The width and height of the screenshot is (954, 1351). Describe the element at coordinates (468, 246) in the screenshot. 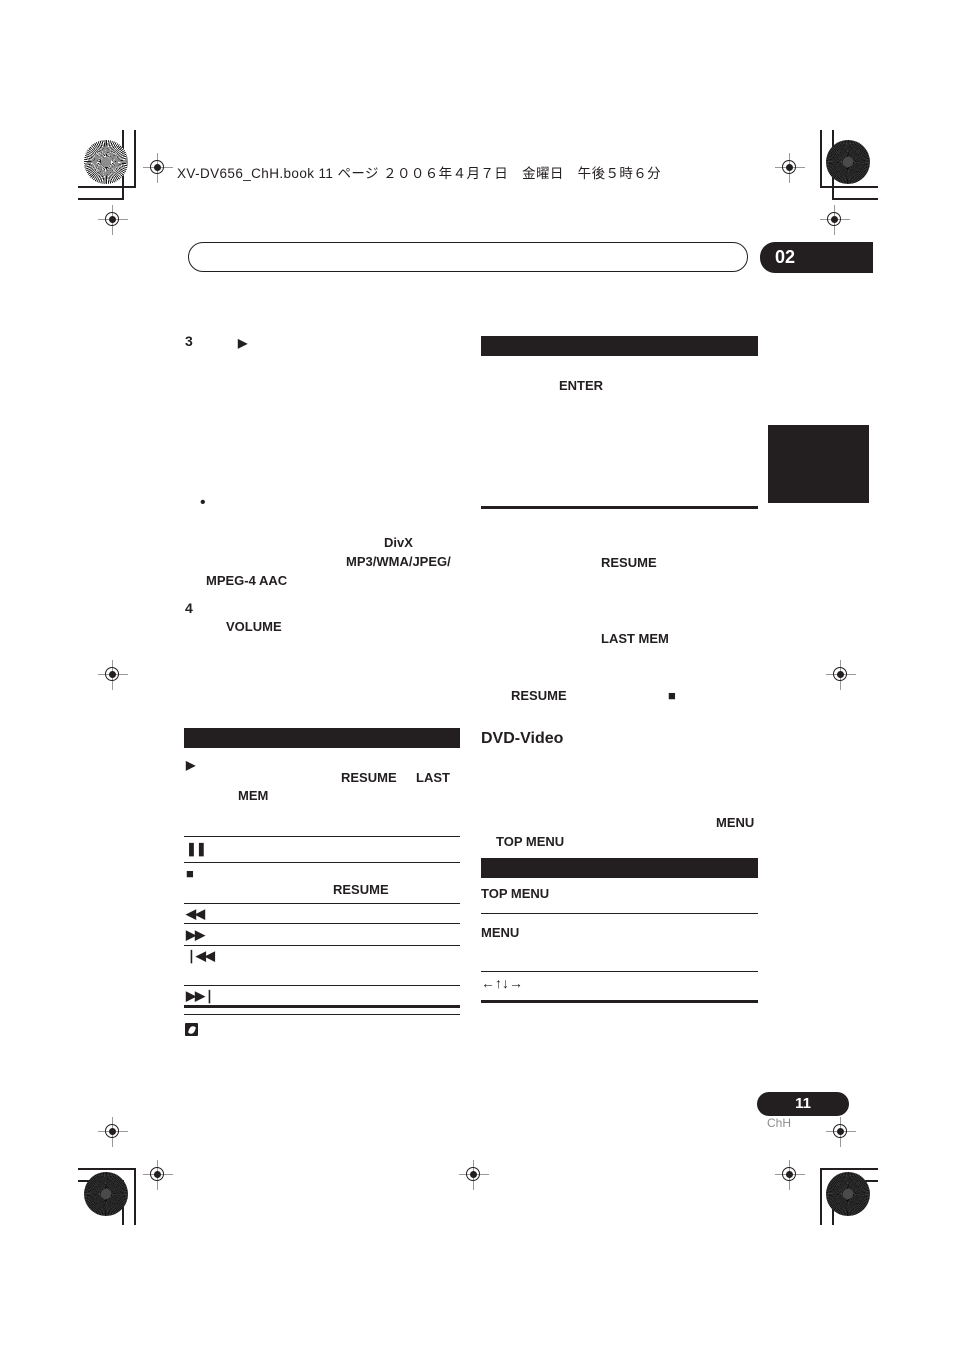

I see `page-title` at that location.